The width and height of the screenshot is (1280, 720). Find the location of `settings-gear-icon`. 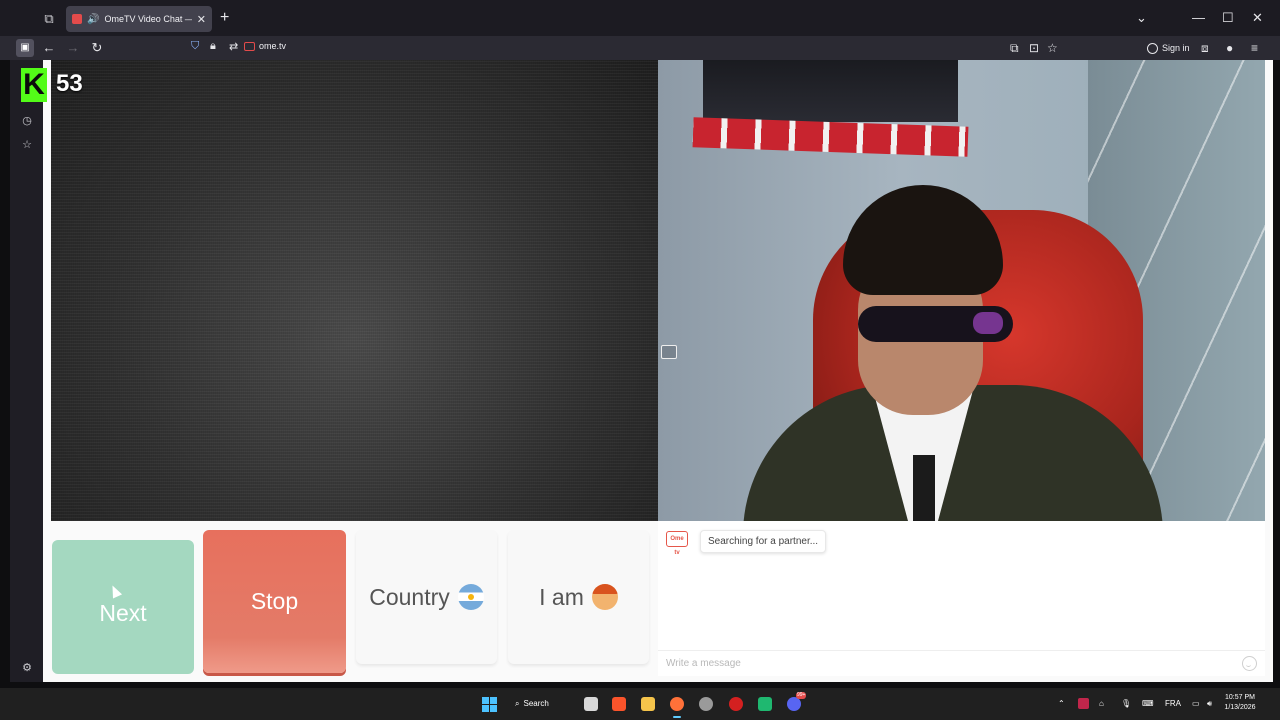

settings-gear-icon is located at coordinates (706, 704).